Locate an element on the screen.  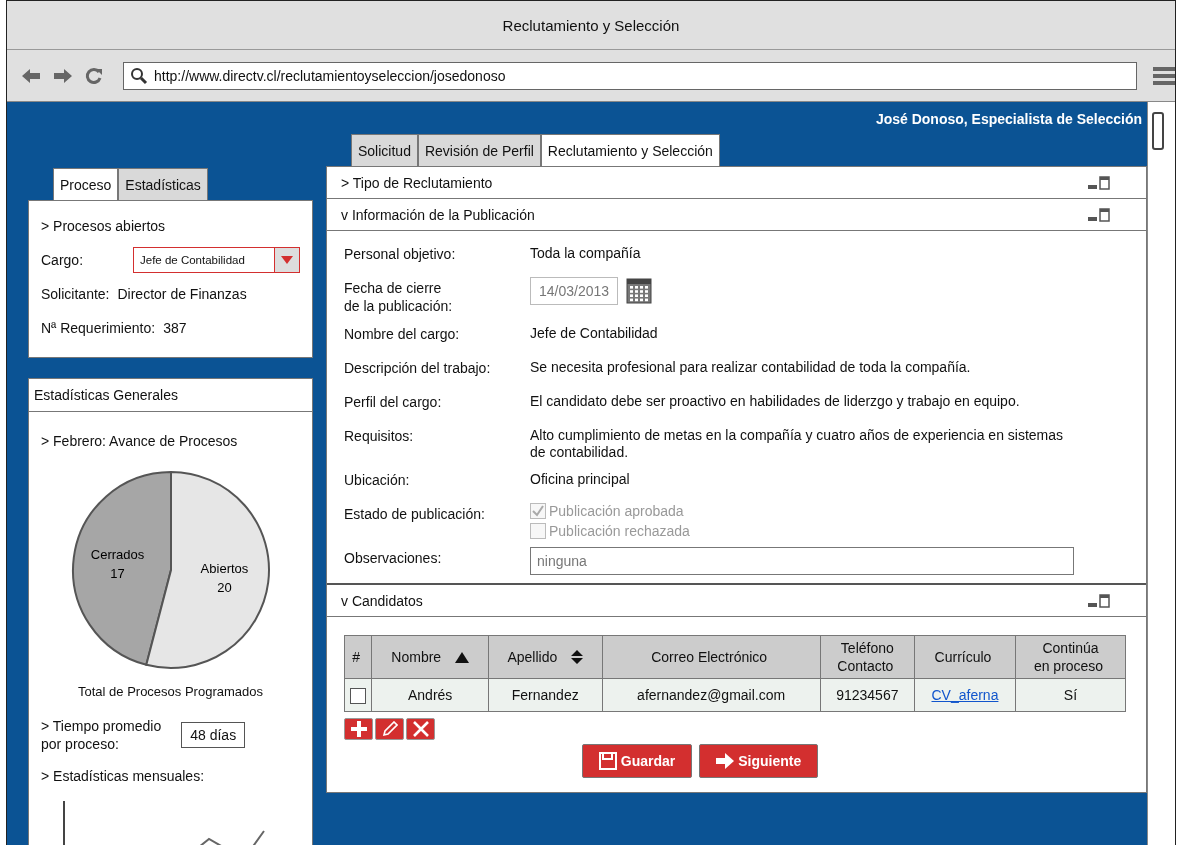
column-header: Continúa en proceso is located at coordinates (1070, 657).